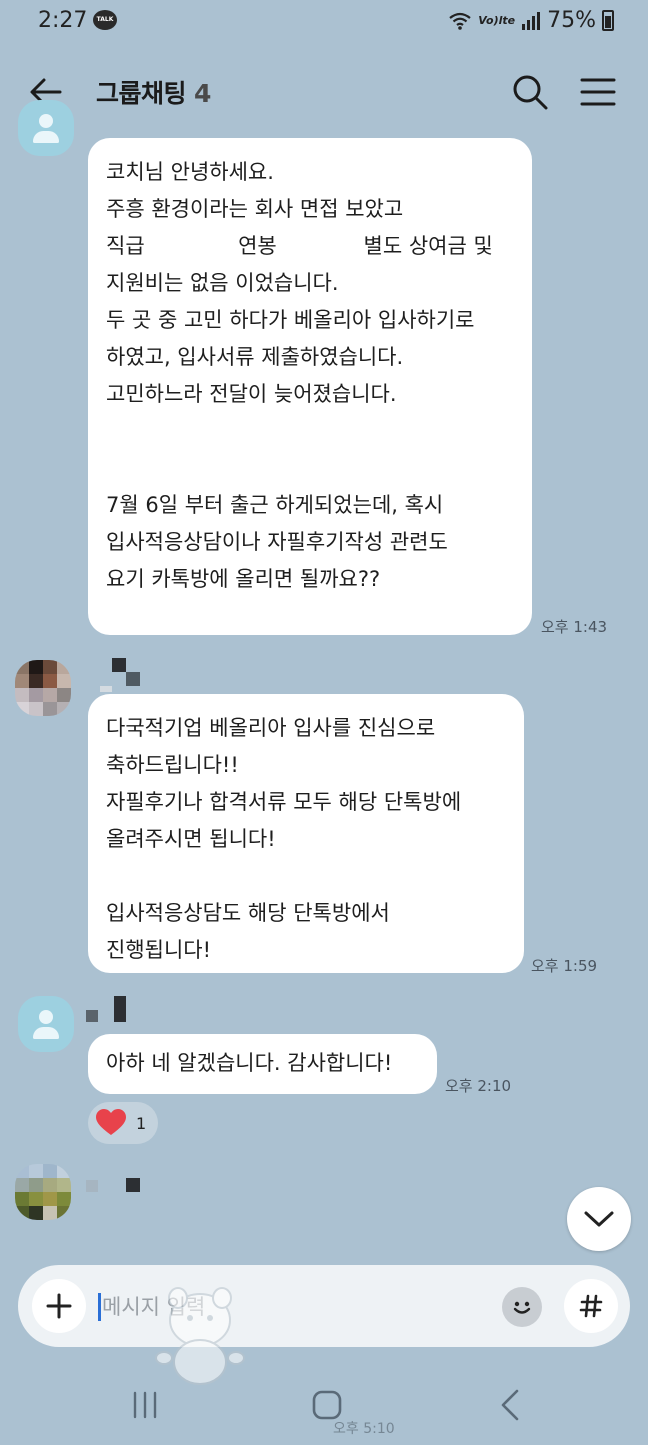 The height and width of the screenshot is (1445, 648). I want to click on battery-icon, so click(608, 20).